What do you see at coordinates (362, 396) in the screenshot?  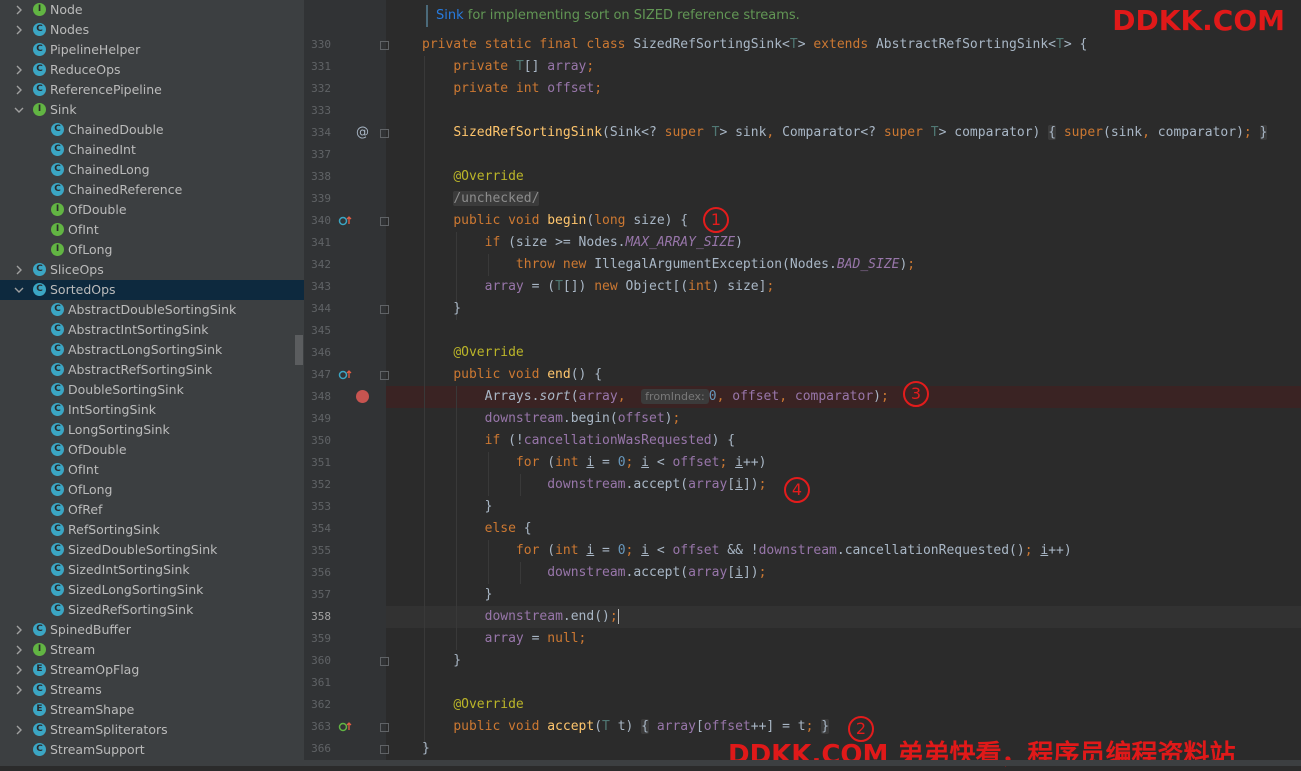 I see `breakpoint-icon` at bounding box center [362, 396].